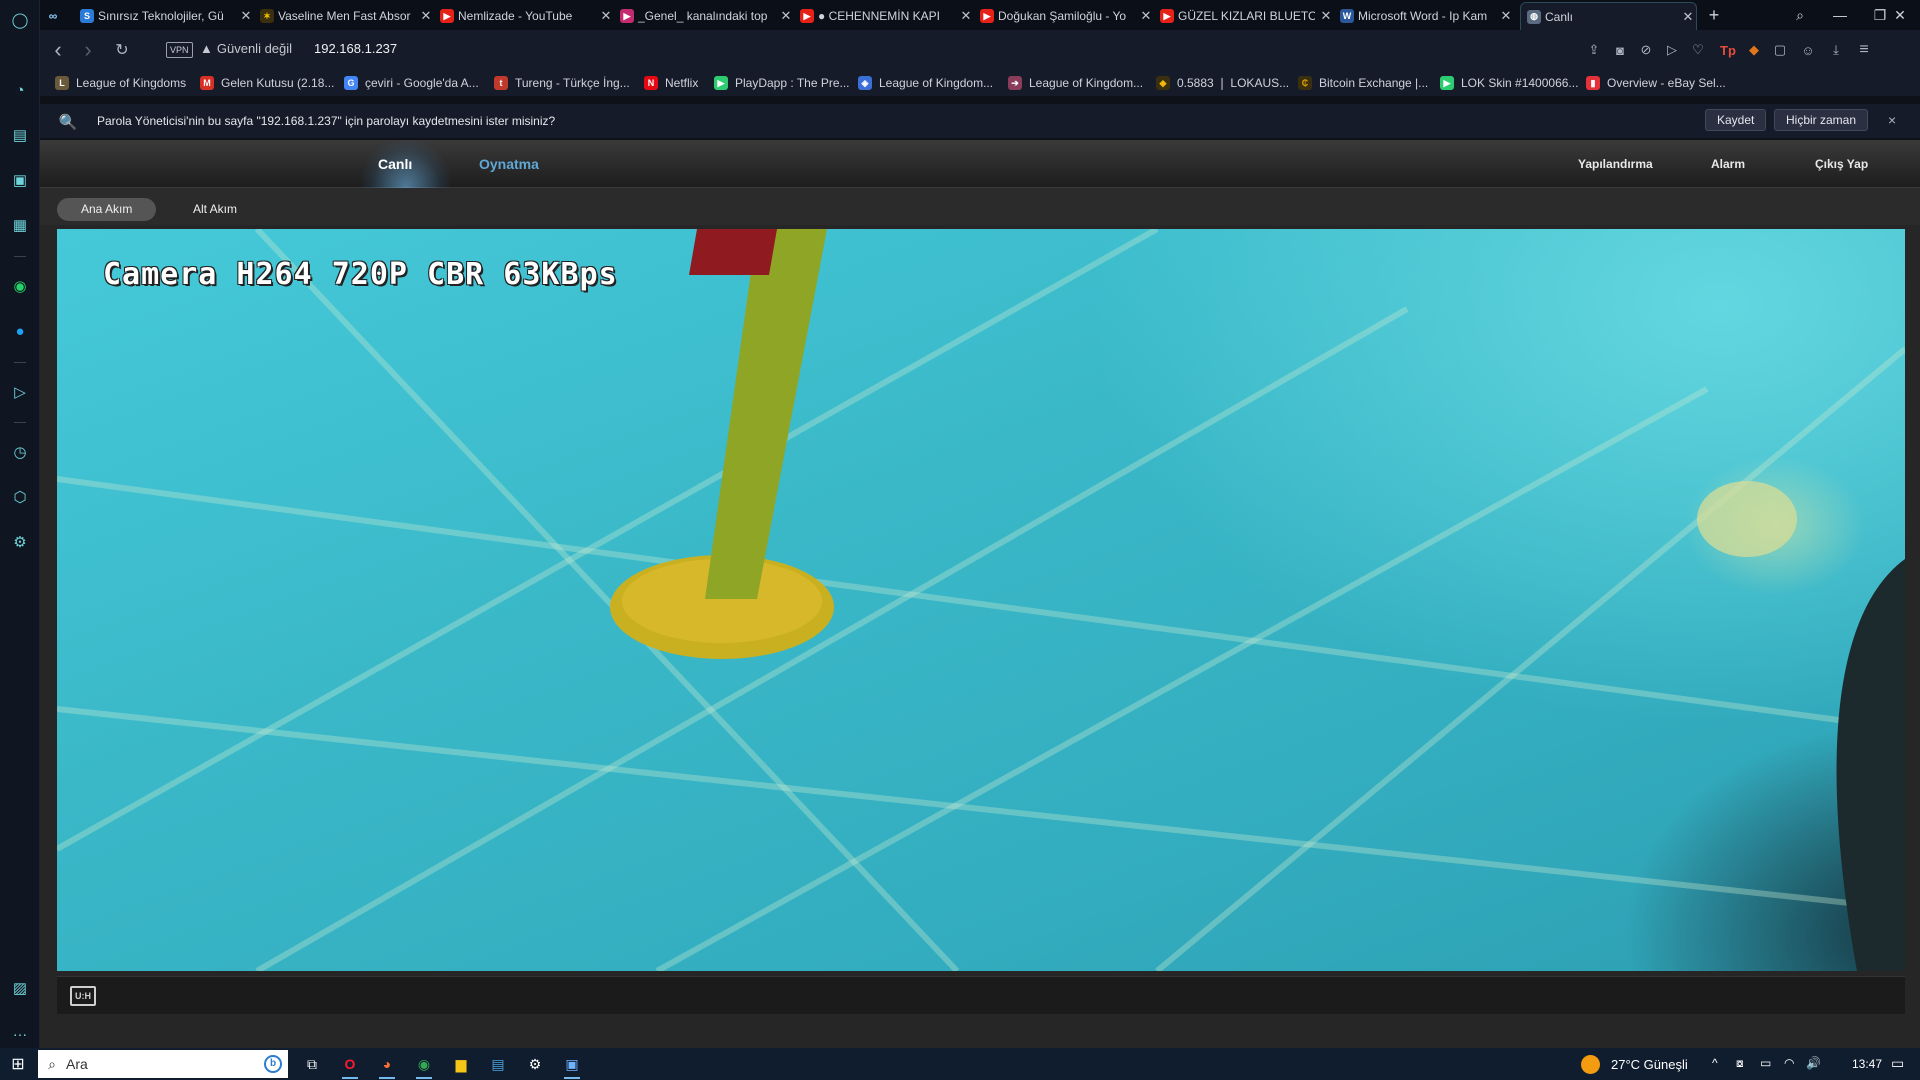  What do you see at coordinates (273, 1064) in the screenshot?
I see `bing-icon: b` at bounding box center [273, 1064].